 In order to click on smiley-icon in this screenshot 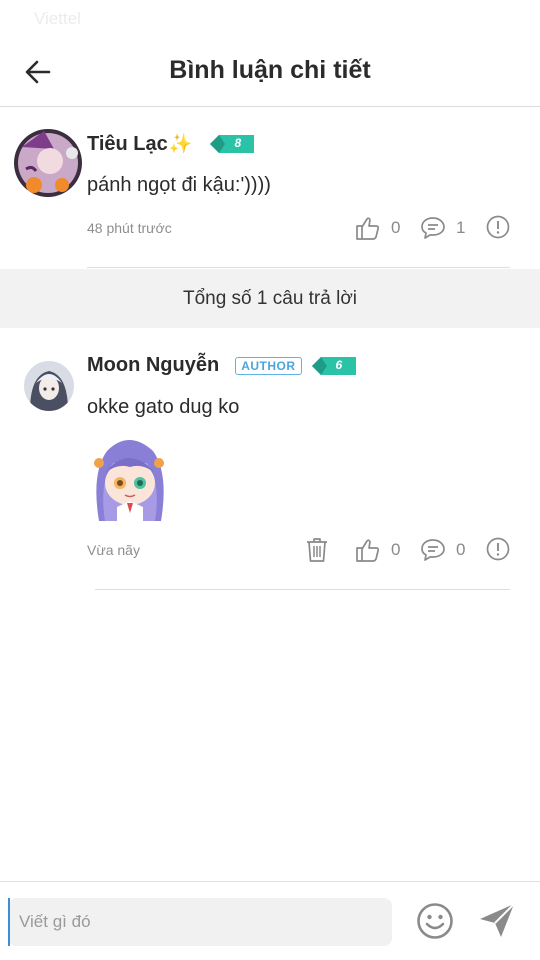, I will do `click(435, 921)`.